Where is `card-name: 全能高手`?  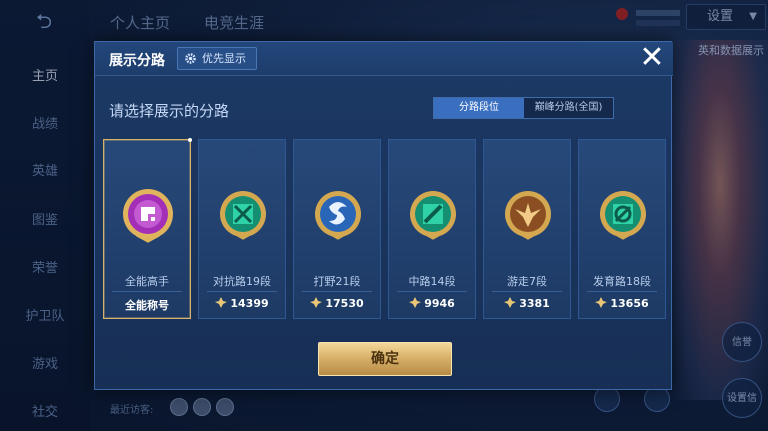 card-name: 全能高手 is located at coordinates (147, 281).